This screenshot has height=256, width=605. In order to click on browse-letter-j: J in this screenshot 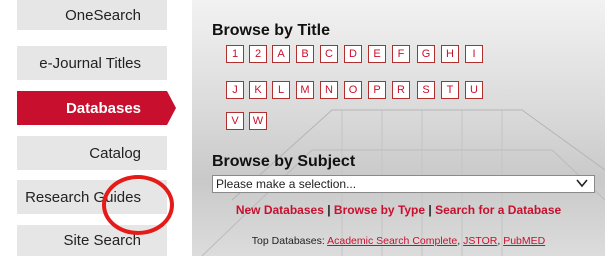, I will do `click(235, 90)`.